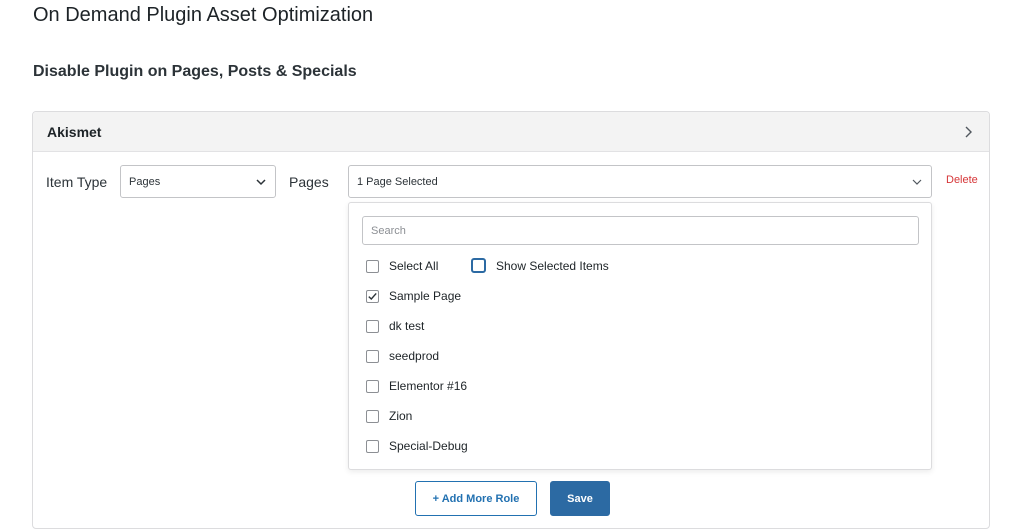 This screenshot has height=531, width=1024. I want to click on page-option-label: seedprod, so click(414, 356).